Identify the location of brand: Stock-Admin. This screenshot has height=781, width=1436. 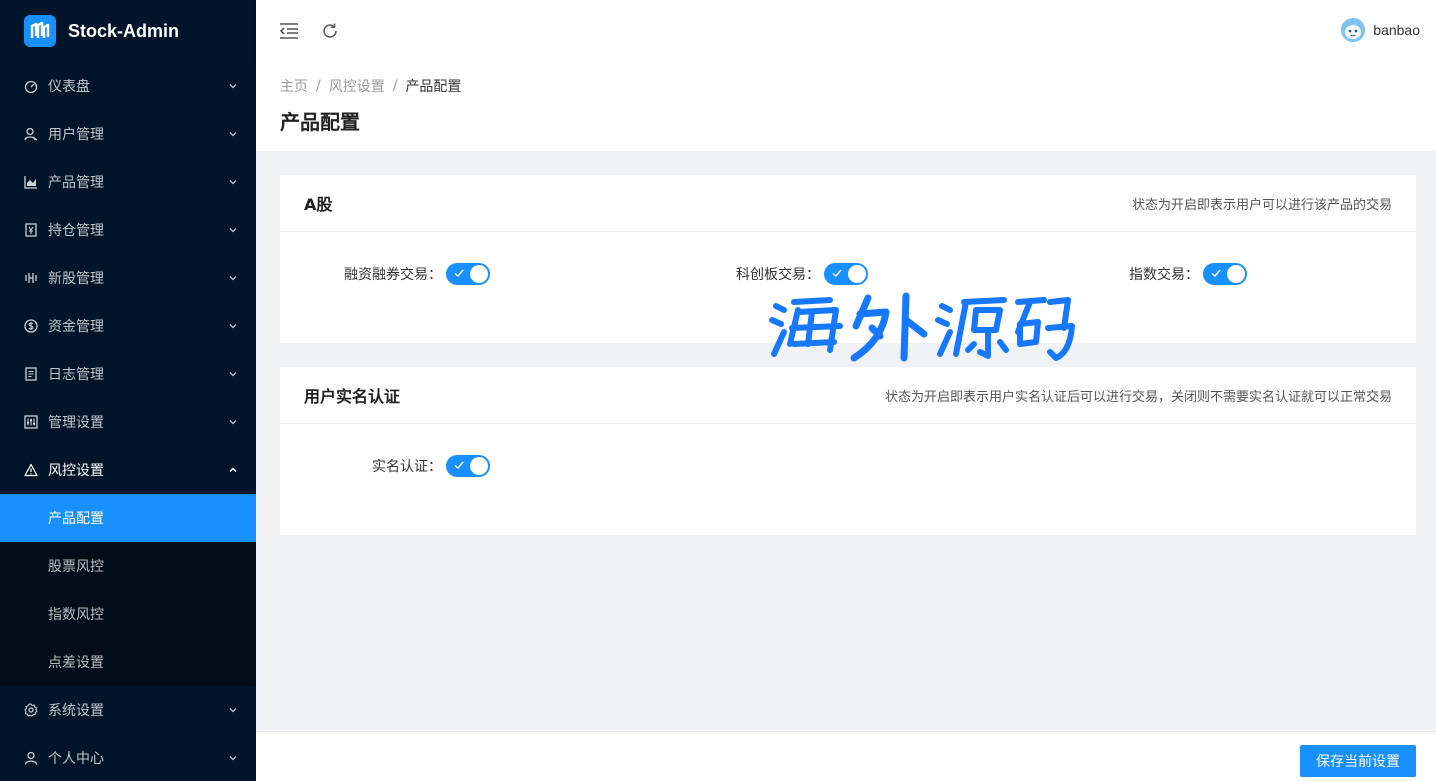
(128, 31).